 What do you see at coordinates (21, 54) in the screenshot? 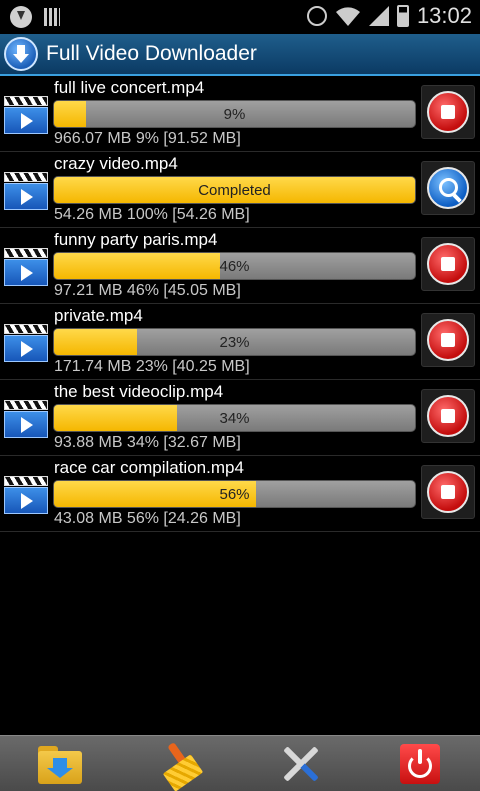
I see `download-arrow-icon` at bounding box center [21, 54].